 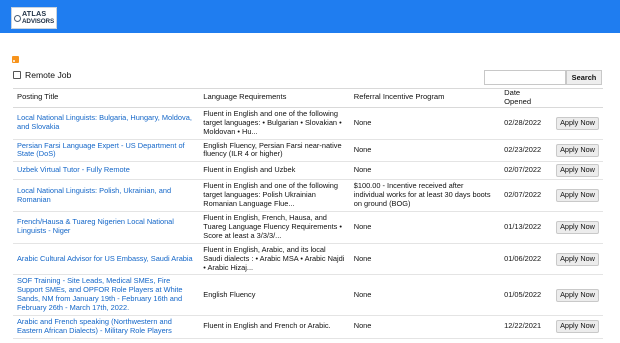 I want to click on logo-text: ATLAS ADVISORS, so click(x=38, y=18).